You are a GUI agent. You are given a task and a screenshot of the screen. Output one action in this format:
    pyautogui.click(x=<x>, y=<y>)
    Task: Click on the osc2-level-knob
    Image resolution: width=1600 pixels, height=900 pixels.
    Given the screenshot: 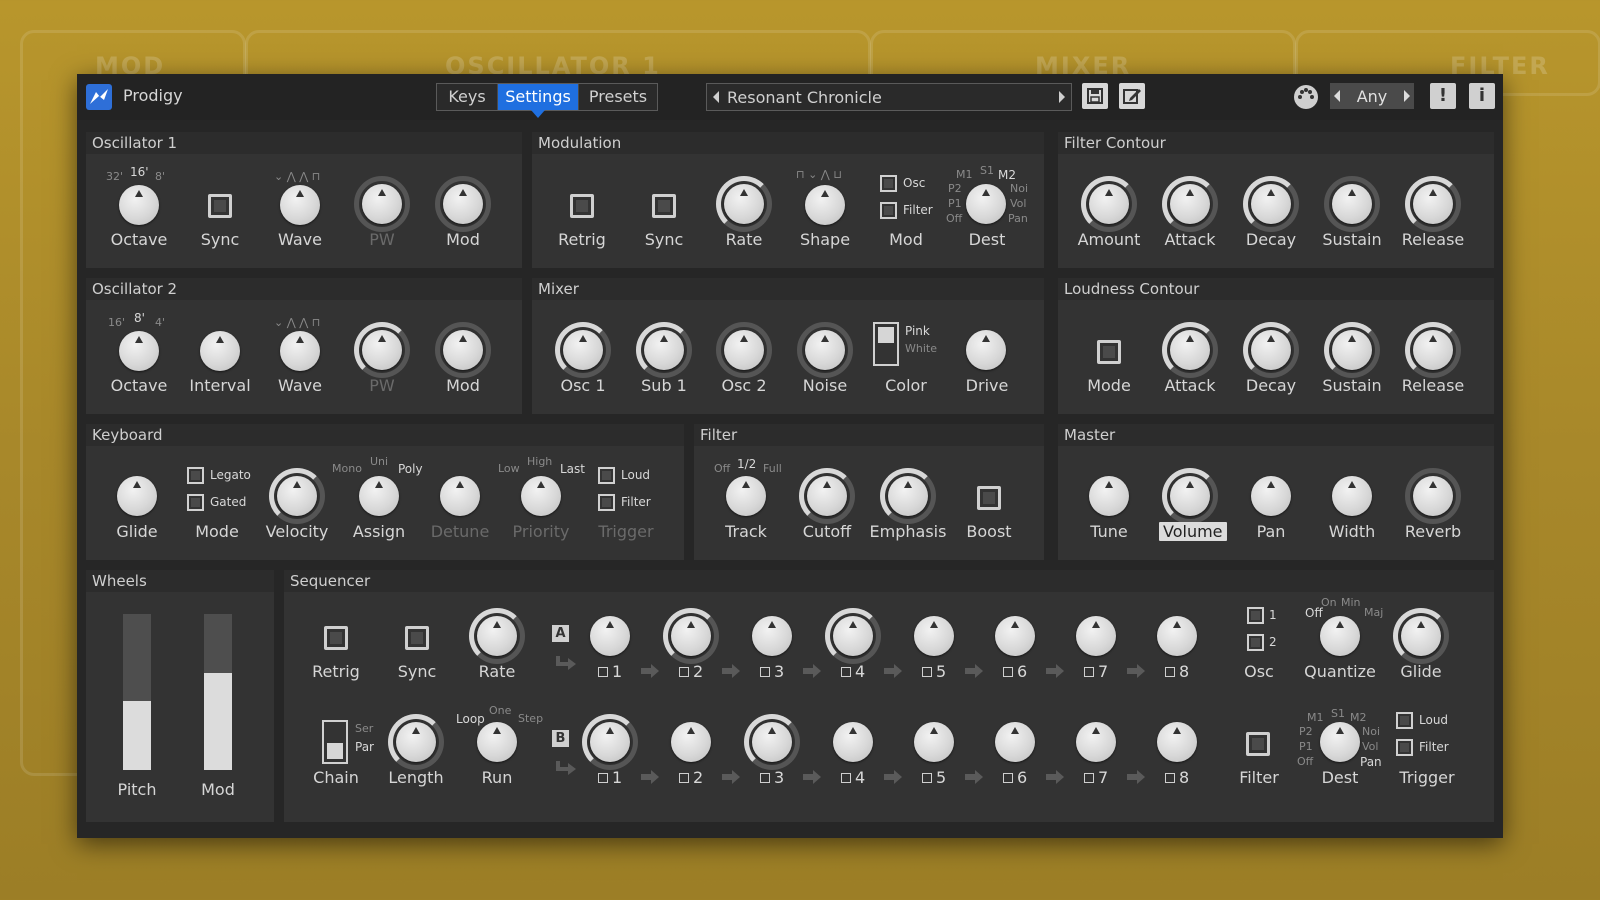 What is the action you would take?
    pyautogui.click(x=744, y=350)
    